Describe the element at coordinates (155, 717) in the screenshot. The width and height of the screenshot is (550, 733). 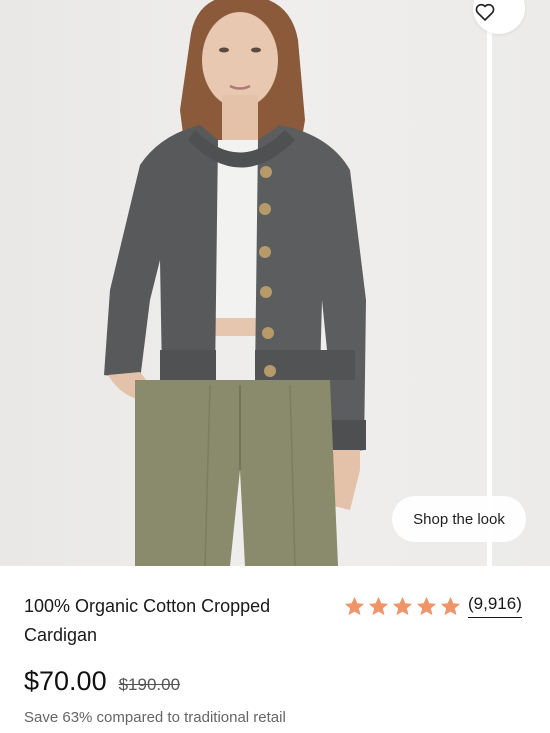
I see `savings-text: Save 63% compared to traditional retail` at that location.